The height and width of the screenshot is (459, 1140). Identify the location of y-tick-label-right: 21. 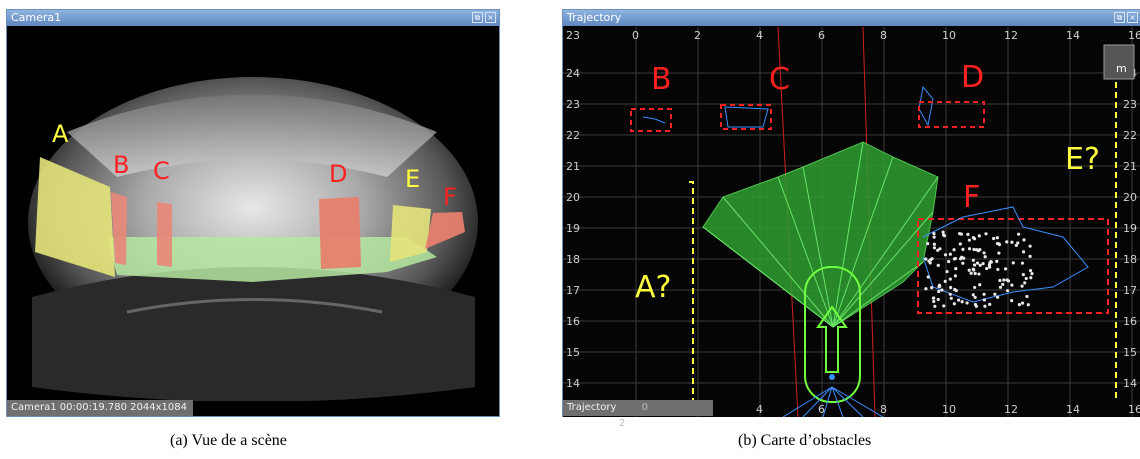
(1130, 166).